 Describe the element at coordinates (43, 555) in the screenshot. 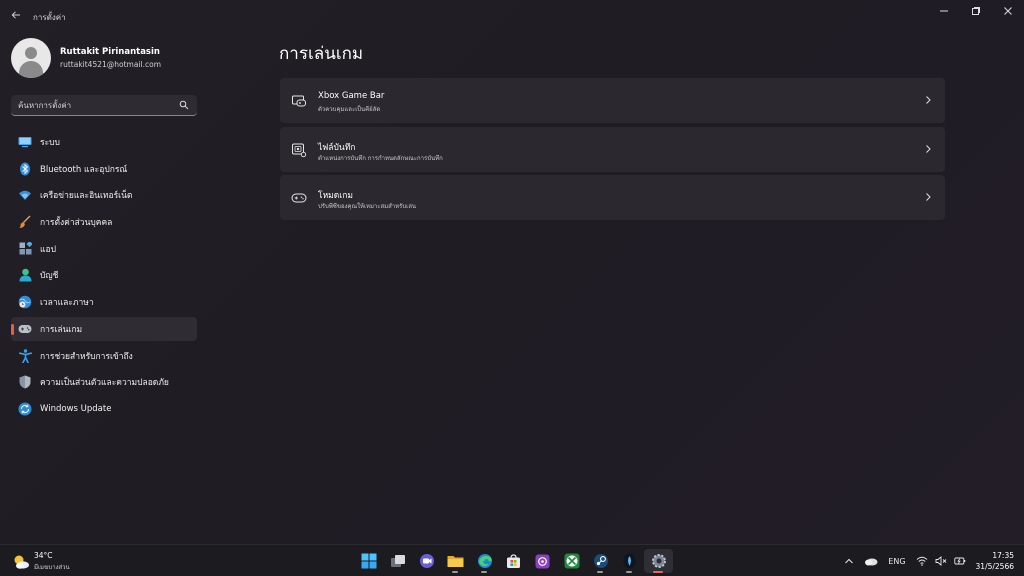

I see `weather-temperature: 34°C` at that location.